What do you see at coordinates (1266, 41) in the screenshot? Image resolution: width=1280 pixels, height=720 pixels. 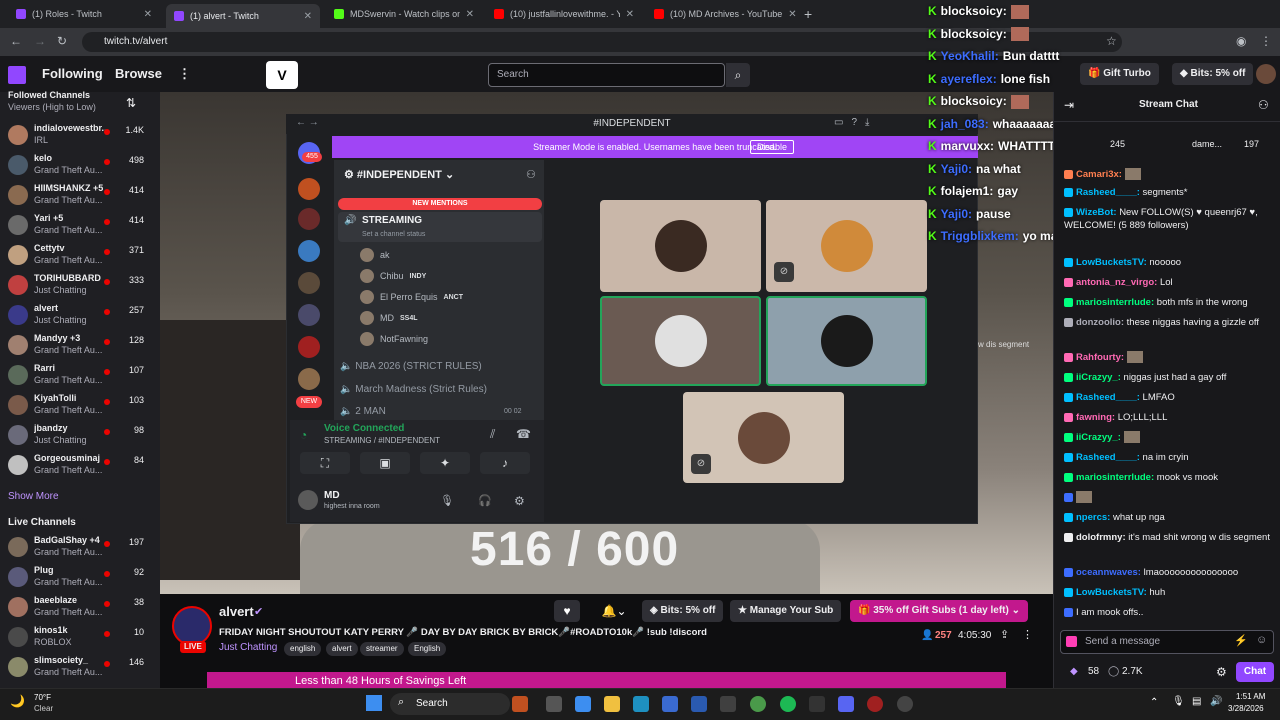 I see `menu-icon: ⋮` at bounding box center [1266, 41].